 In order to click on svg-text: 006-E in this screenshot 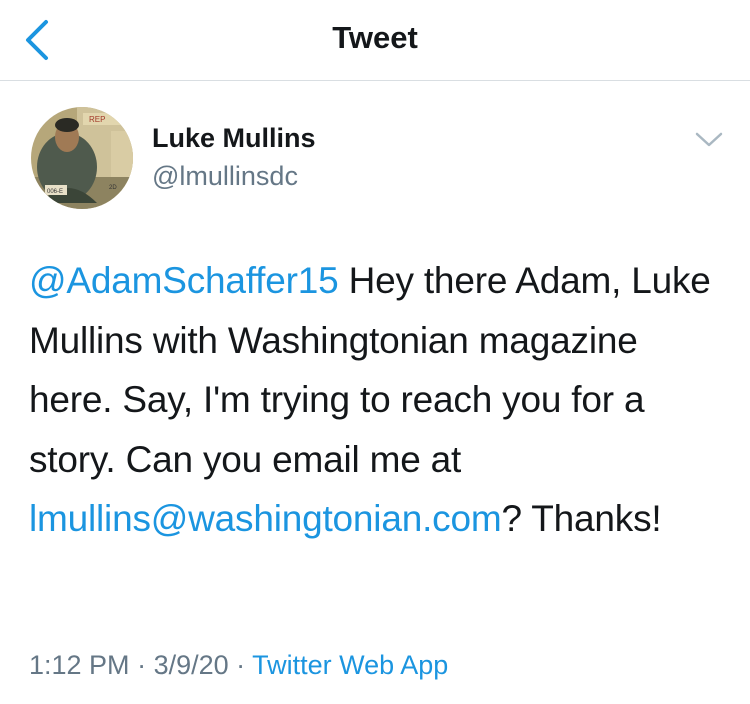, I will do `click(55, 192)`.